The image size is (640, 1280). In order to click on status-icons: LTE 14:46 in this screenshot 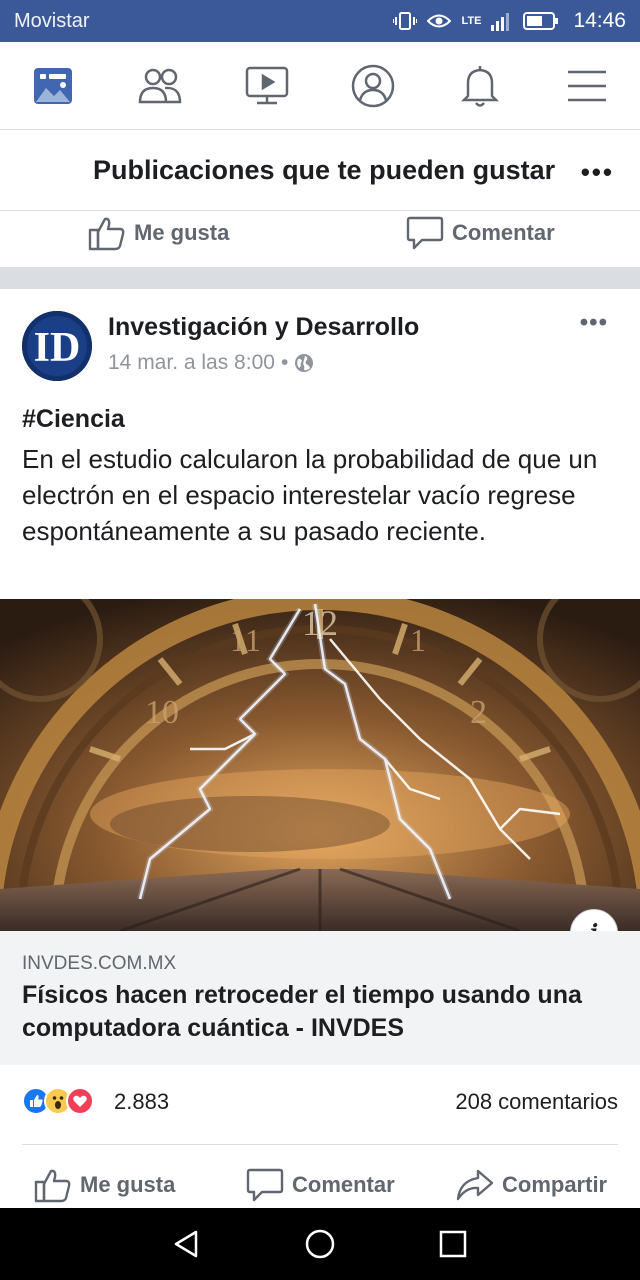, I will do `click(509, 21)`.